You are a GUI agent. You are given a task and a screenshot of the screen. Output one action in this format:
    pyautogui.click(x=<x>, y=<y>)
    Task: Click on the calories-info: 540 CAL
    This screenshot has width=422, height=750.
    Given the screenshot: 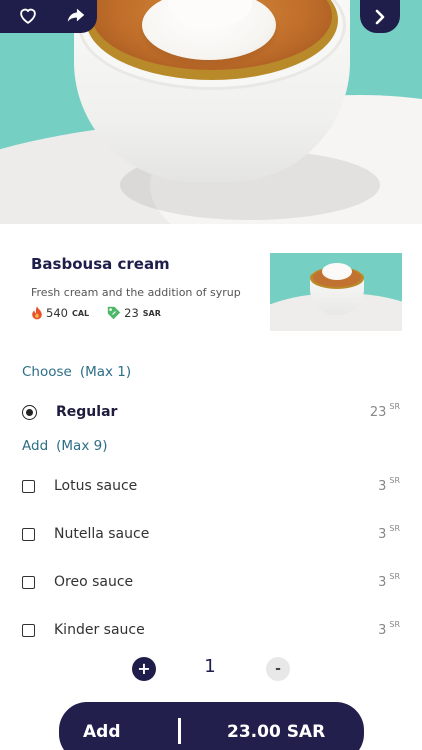 What is the action you would take?
    pyautogui.click(x=60, y=313)
    